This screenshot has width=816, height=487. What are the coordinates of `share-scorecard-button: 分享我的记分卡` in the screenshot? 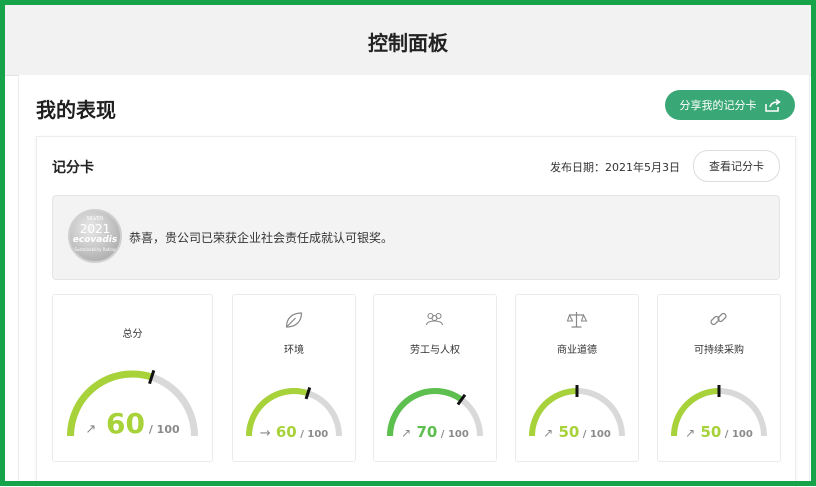 It's located at (730, 105).